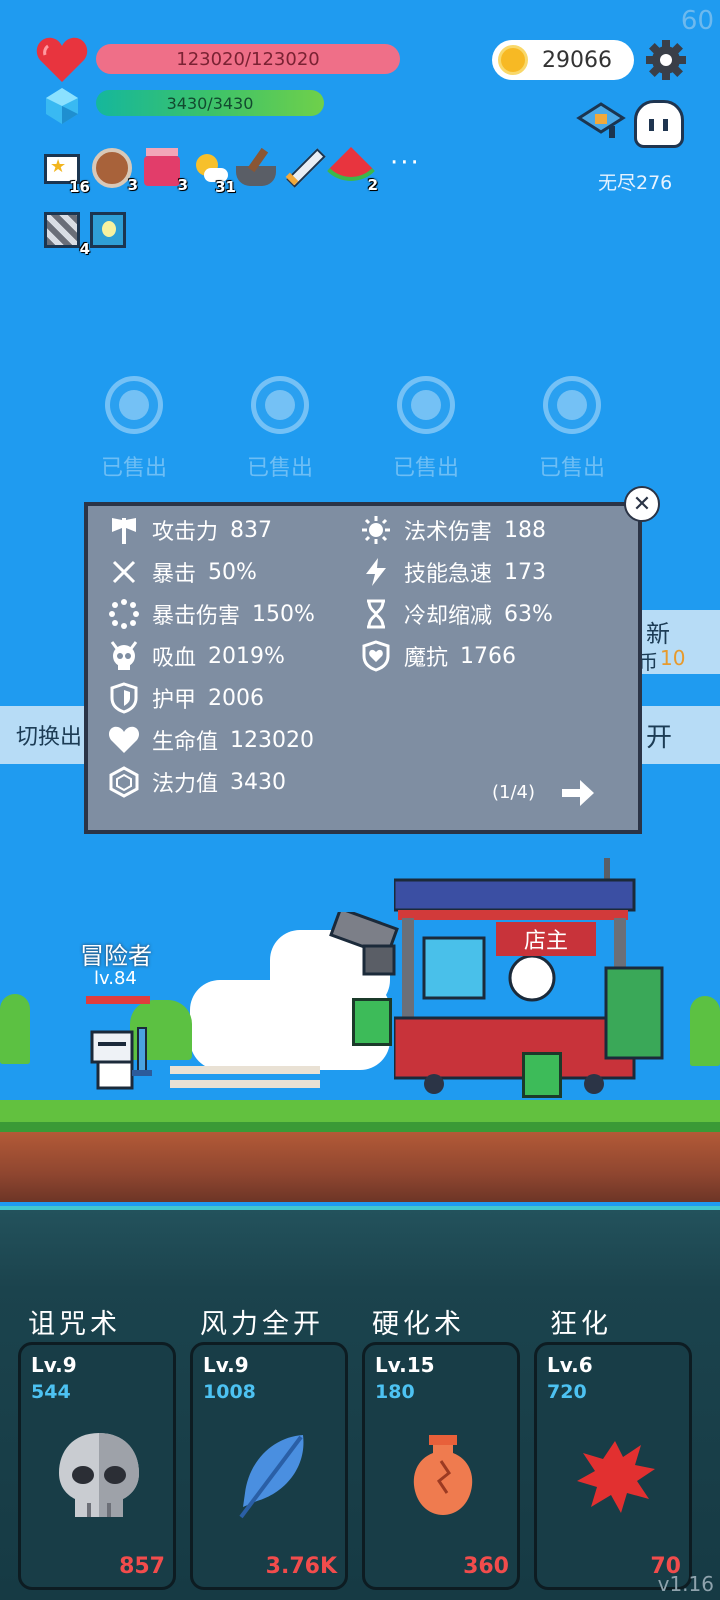 The height and width of the screenshot is (1600, 720). Describe the element at coordinates (211, 740) in the screenshot. I see `stat-health: 生命值 123020` at that location.